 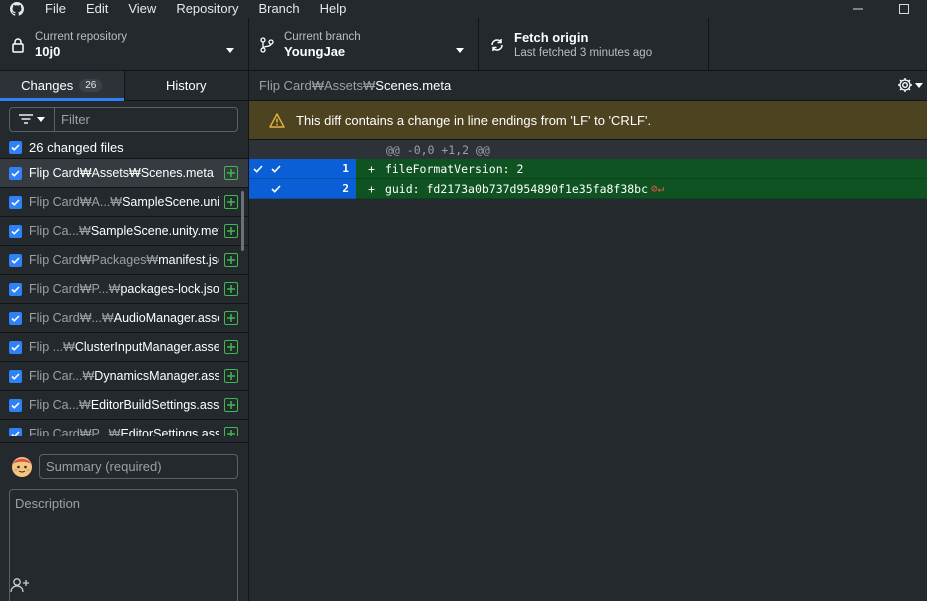 I want to click on file-list-item: Flip Card₩Packages₩manifest.json, so click(x=124, y=260).